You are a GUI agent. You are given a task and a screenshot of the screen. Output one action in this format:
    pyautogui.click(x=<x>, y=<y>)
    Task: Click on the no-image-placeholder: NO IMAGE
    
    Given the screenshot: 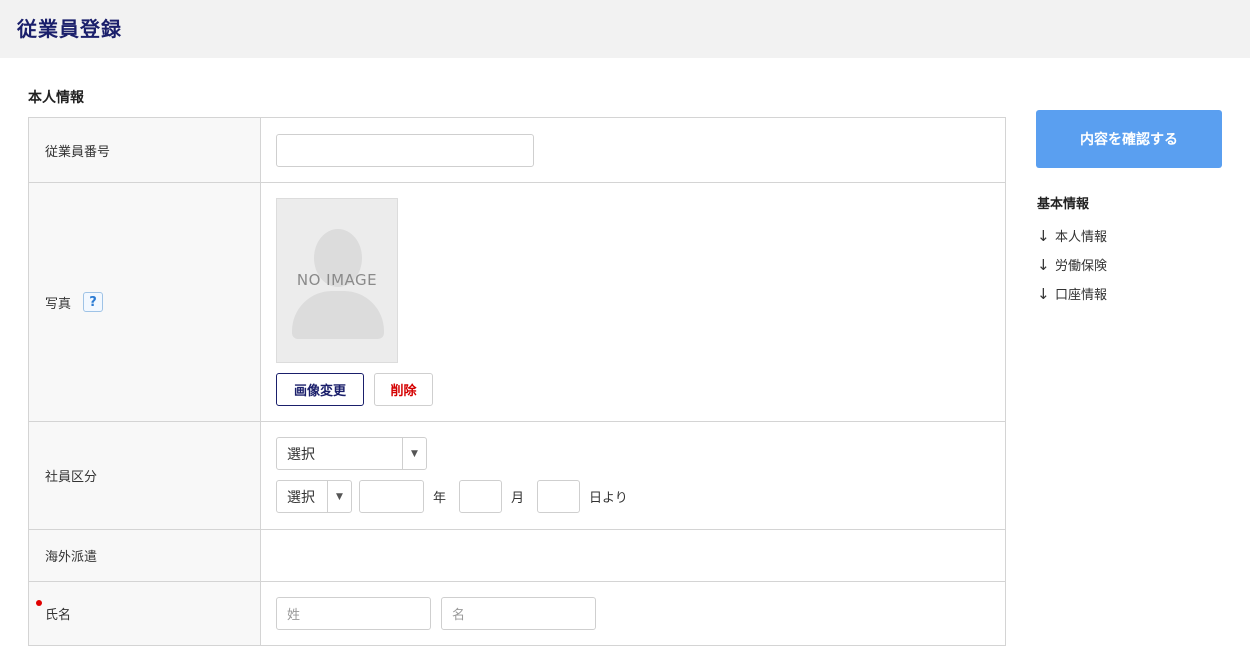 What is the action you would take?
    pyautogui.click(x=337, y=280)
    